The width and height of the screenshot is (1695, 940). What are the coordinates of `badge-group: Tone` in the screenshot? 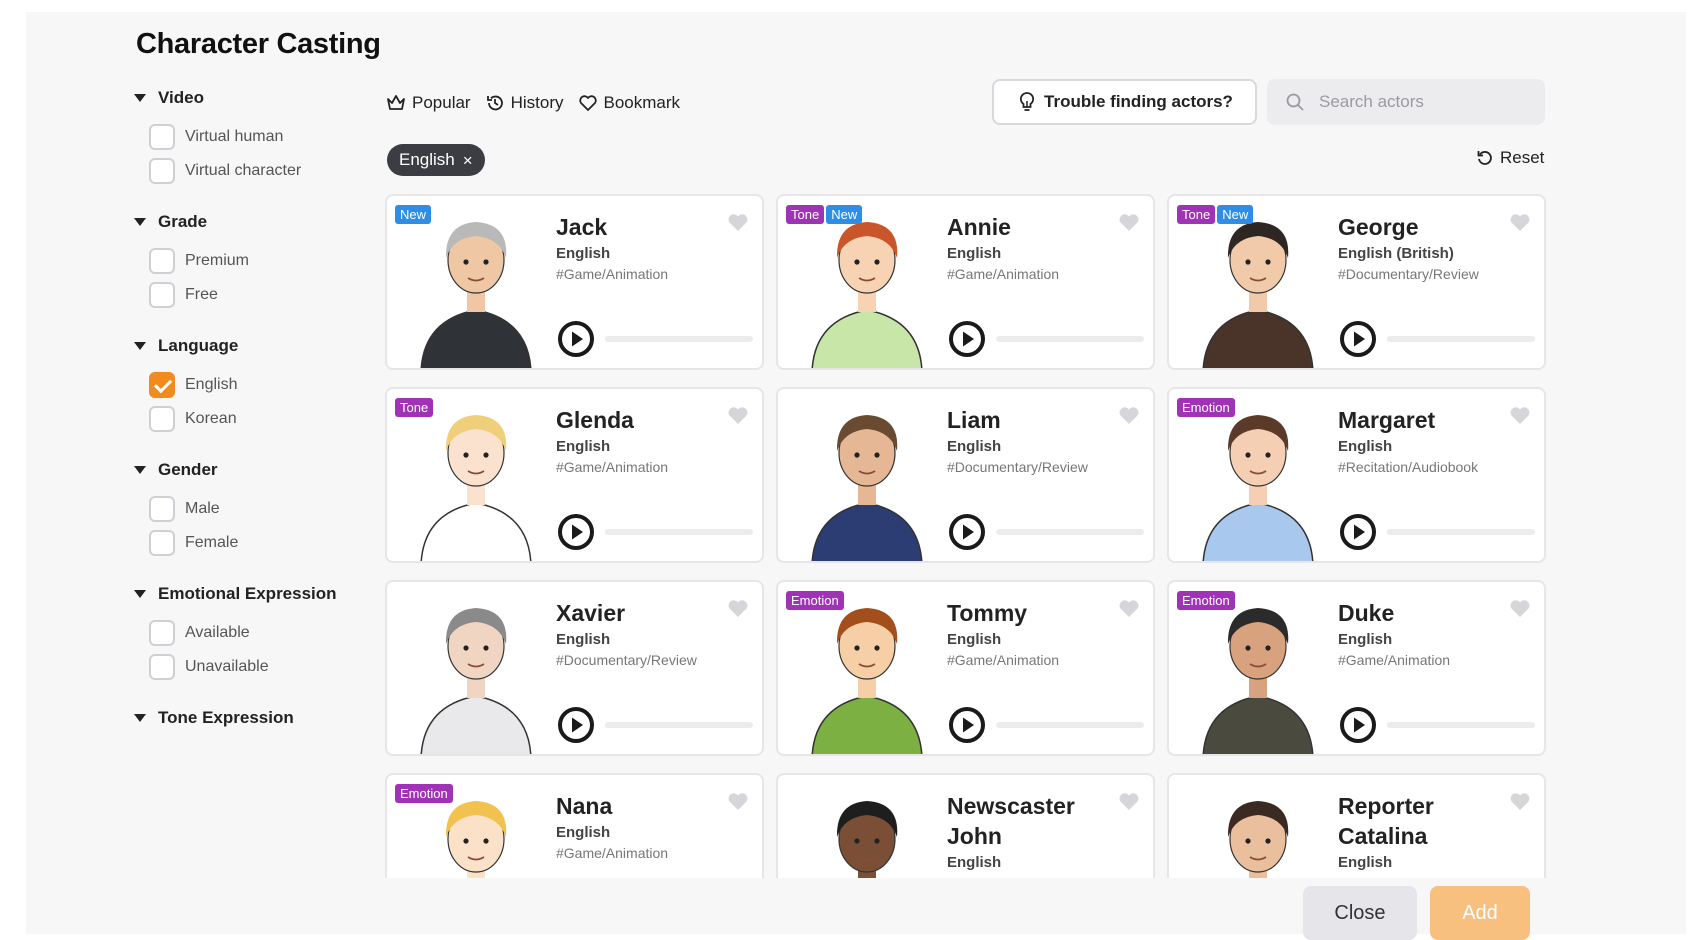 It's located at (414, 407).